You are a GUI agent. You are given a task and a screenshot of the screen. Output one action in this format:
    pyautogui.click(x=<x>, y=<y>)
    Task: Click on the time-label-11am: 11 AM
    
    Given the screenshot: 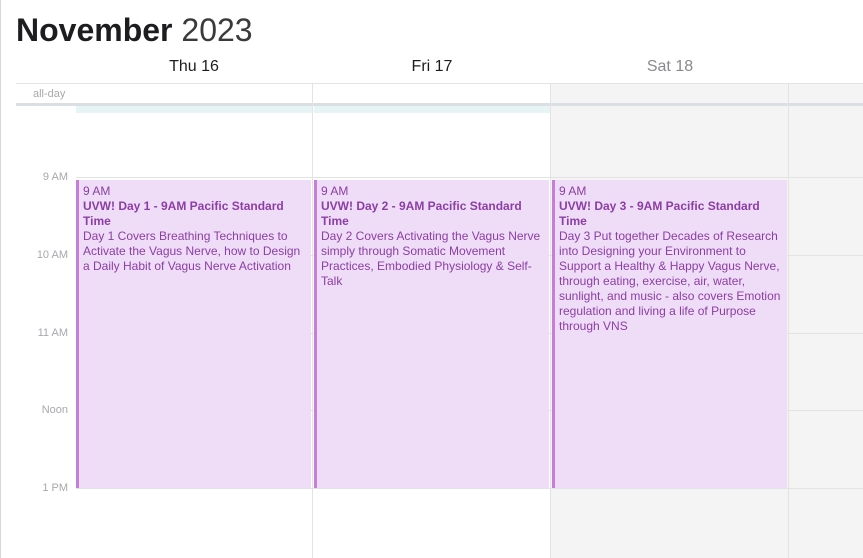 What is the action you would take?
    pyautogui.click(x=52, y=333)
    